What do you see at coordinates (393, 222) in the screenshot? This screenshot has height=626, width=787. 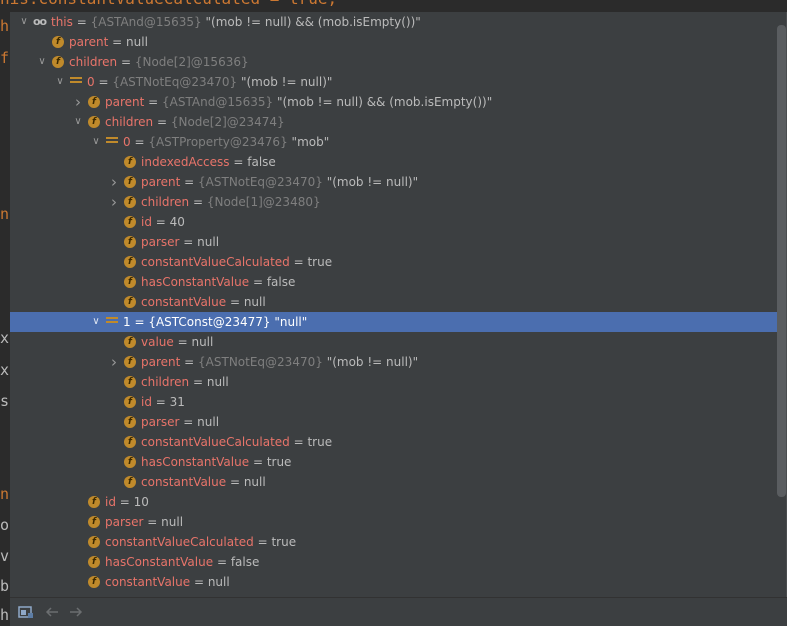 I see `tree-row: f id = 40` at bounding box center [393, 222].